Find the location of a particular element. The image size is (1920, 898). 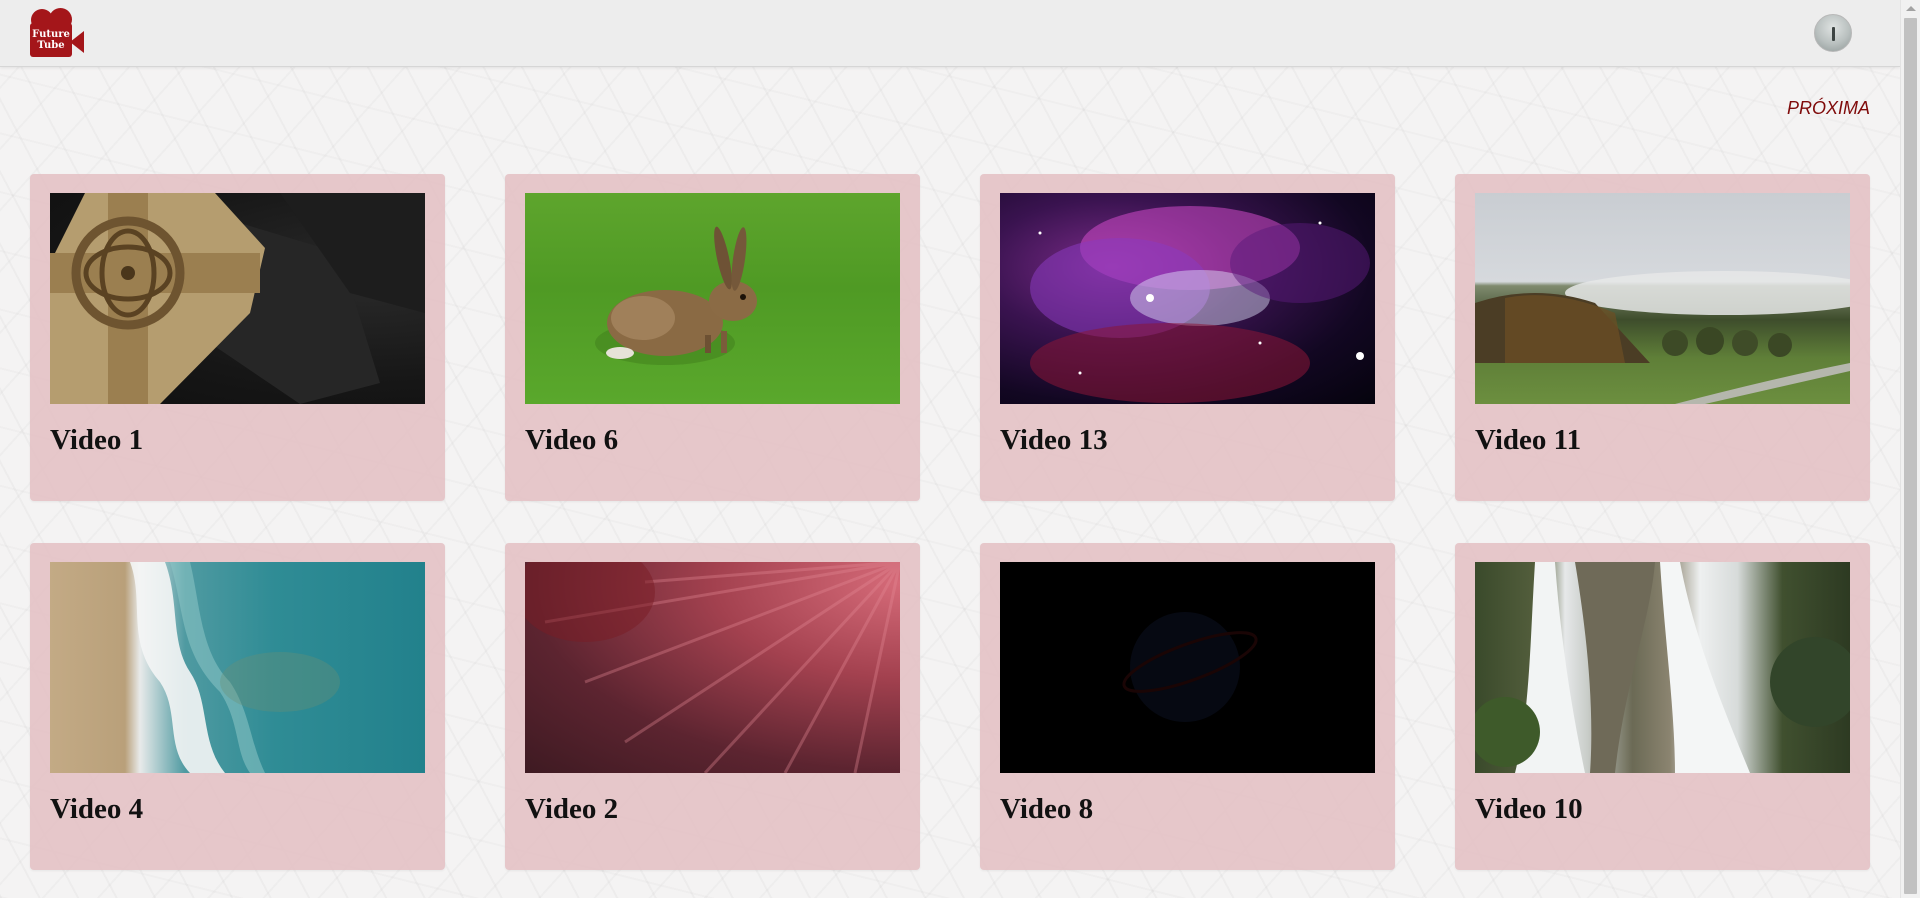

video-title: Video 13 is located at coordinates (1054, 440).